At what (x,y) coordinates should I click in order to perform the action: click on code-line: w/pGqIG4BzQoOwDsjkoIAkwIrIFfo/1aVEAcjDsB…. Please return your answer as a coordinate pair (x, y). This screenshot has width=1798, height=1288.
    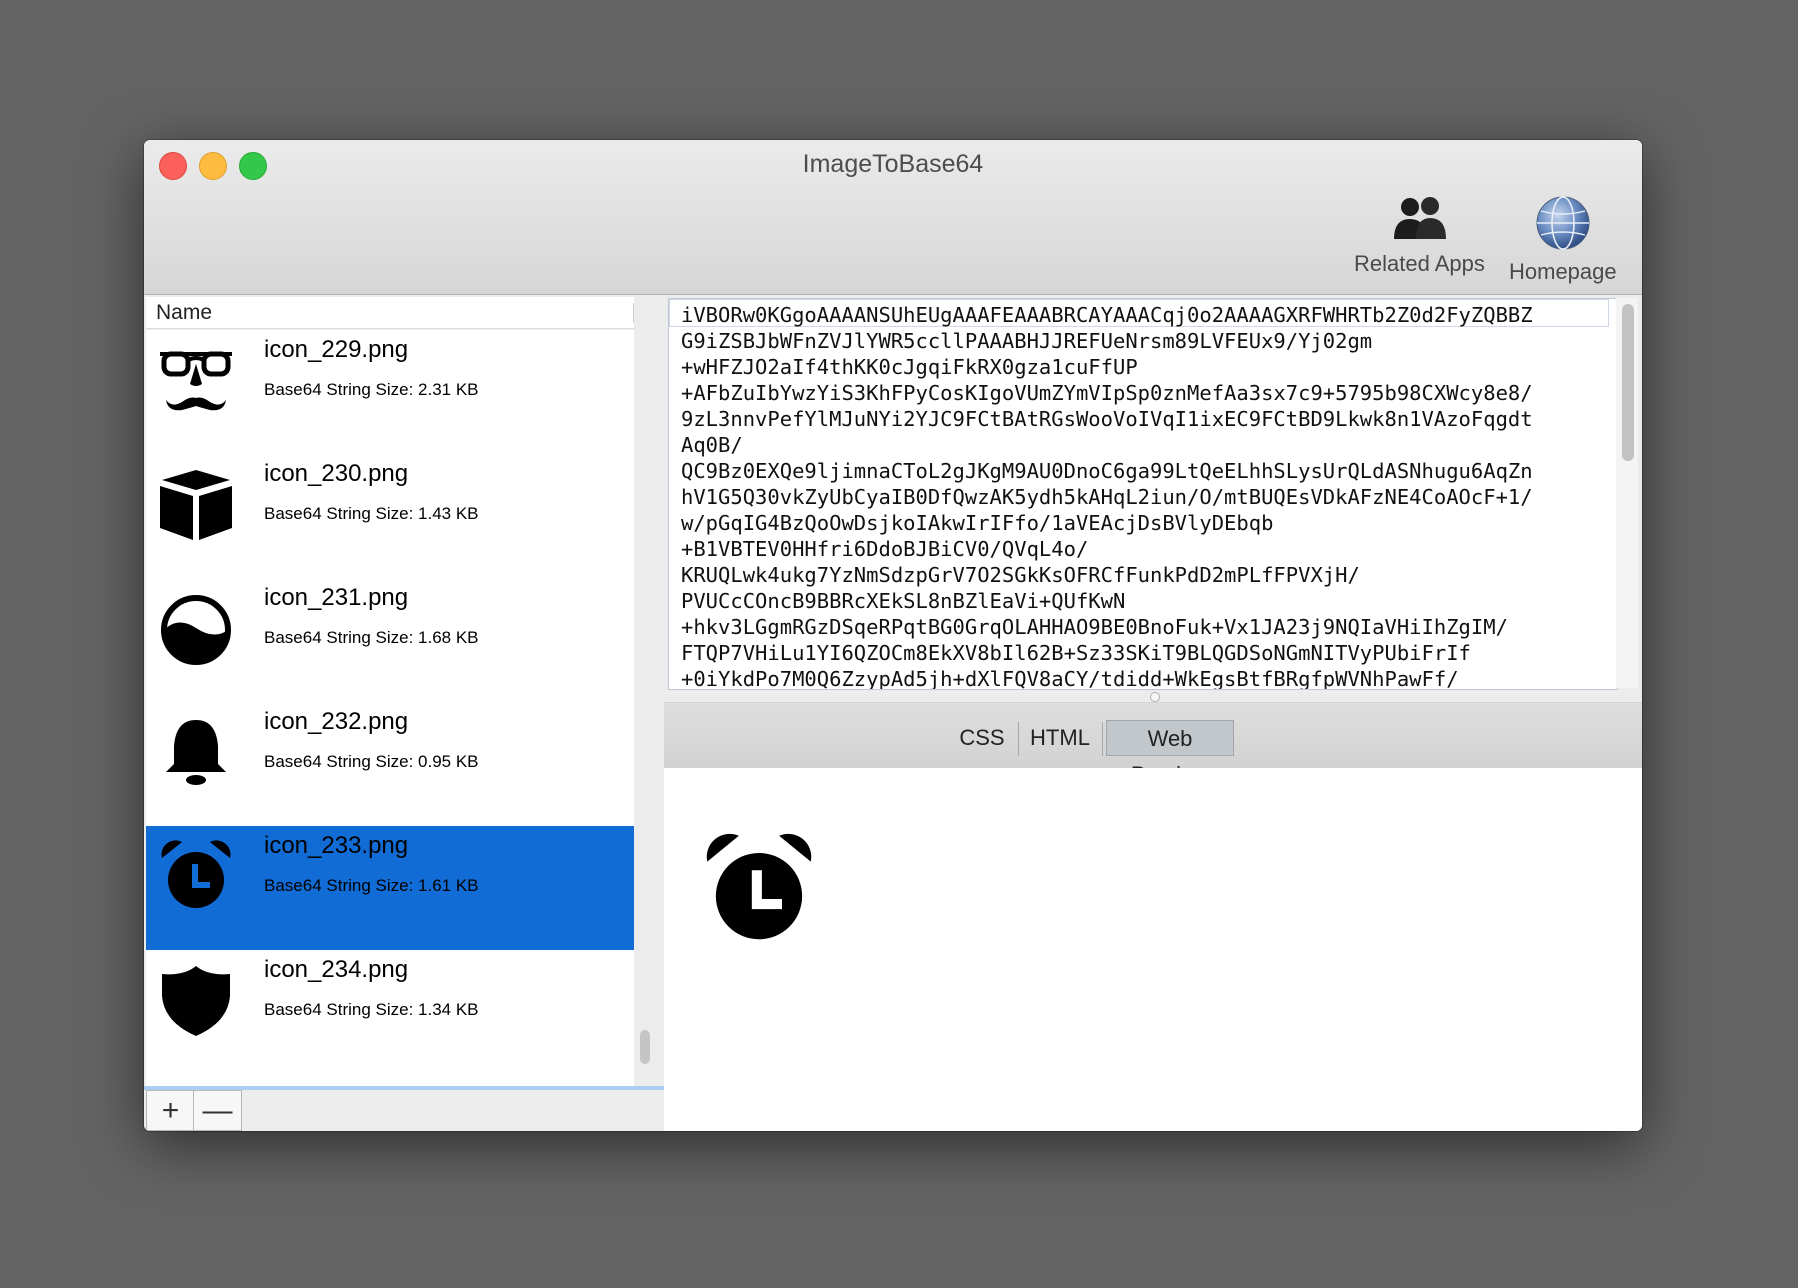
    Looking at the image, I should click on (977, 523).